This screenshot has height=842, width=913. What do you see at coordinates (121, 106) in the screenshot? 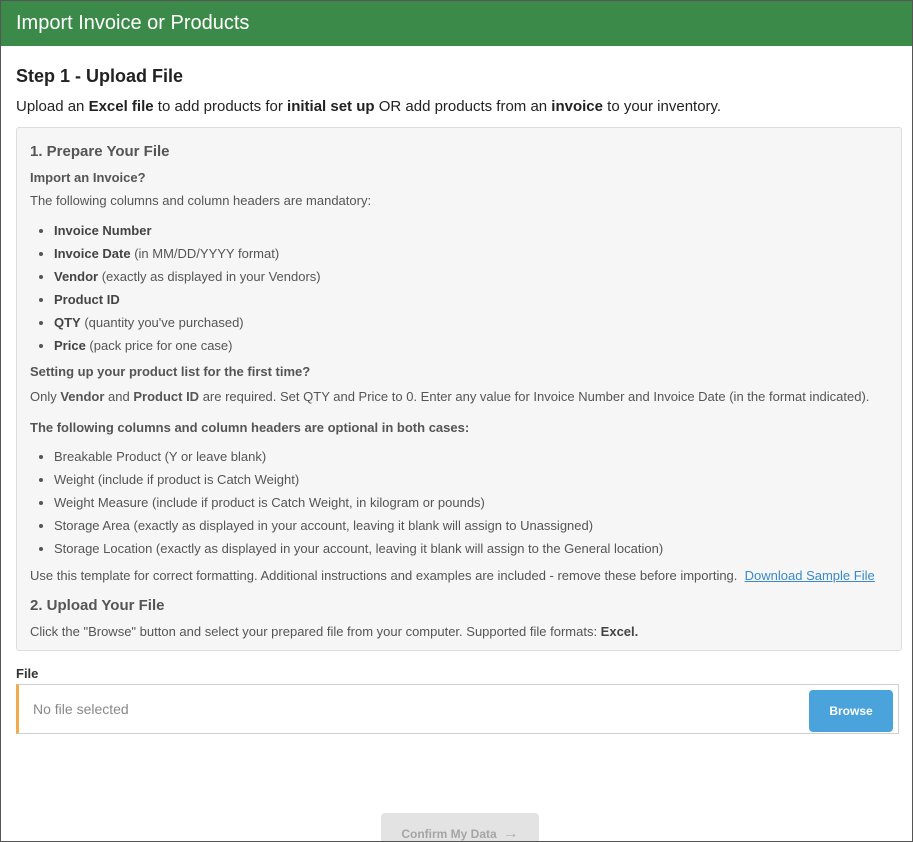
I see `intro-bold-excel: Excel file` at bounding box center [121, 106].